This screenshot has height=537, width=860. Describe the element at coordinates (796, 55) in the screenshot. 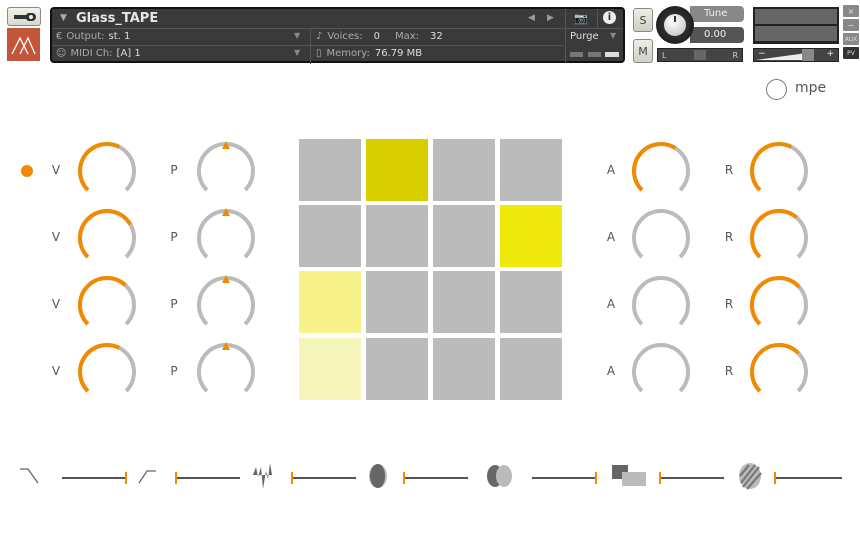

I see `volume-slider: − +` at that location.